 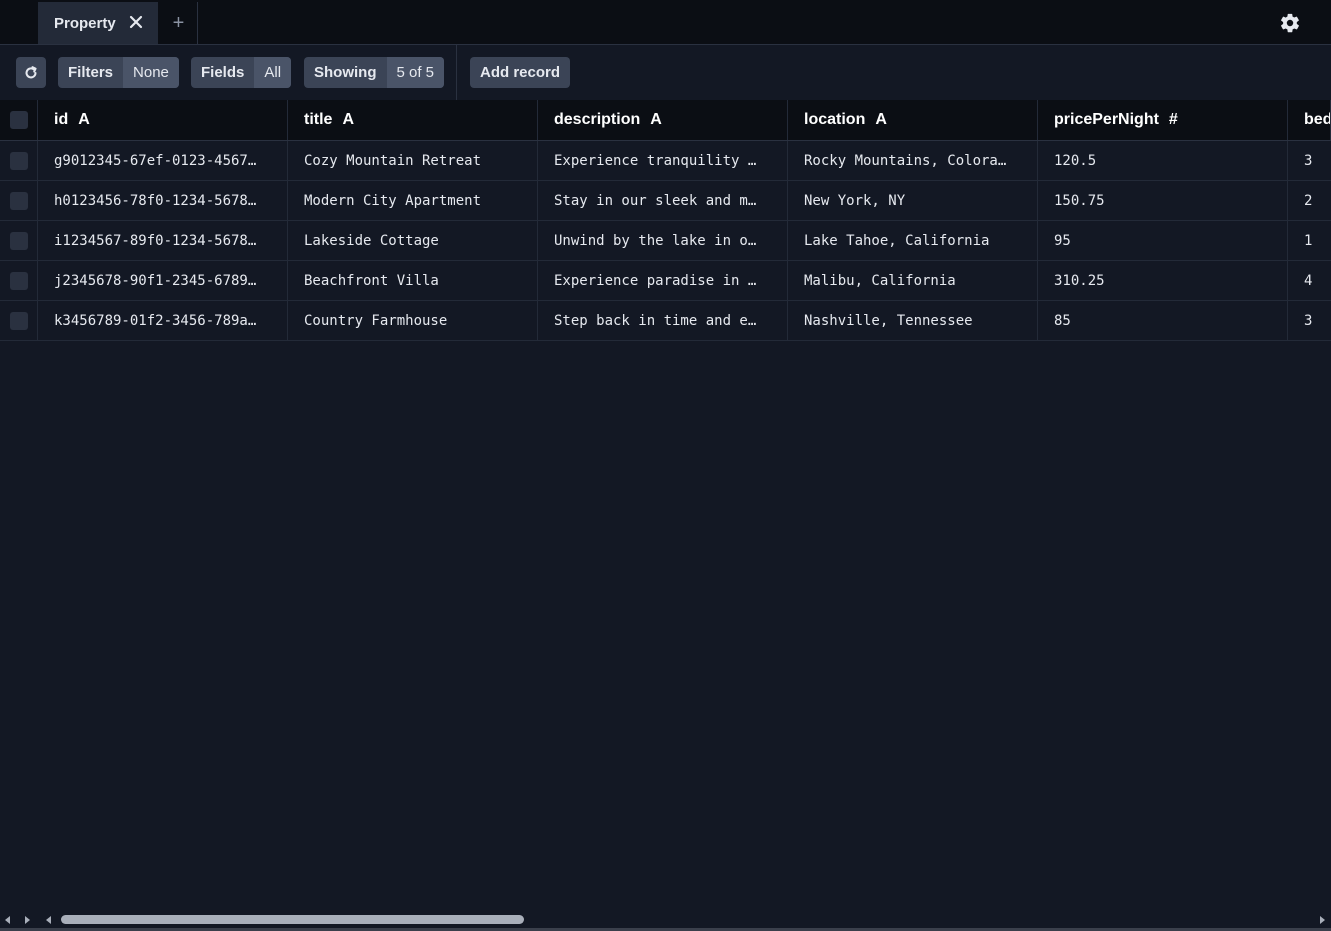 I want to click on cell-value: 2, so click(x=1308, y=200).